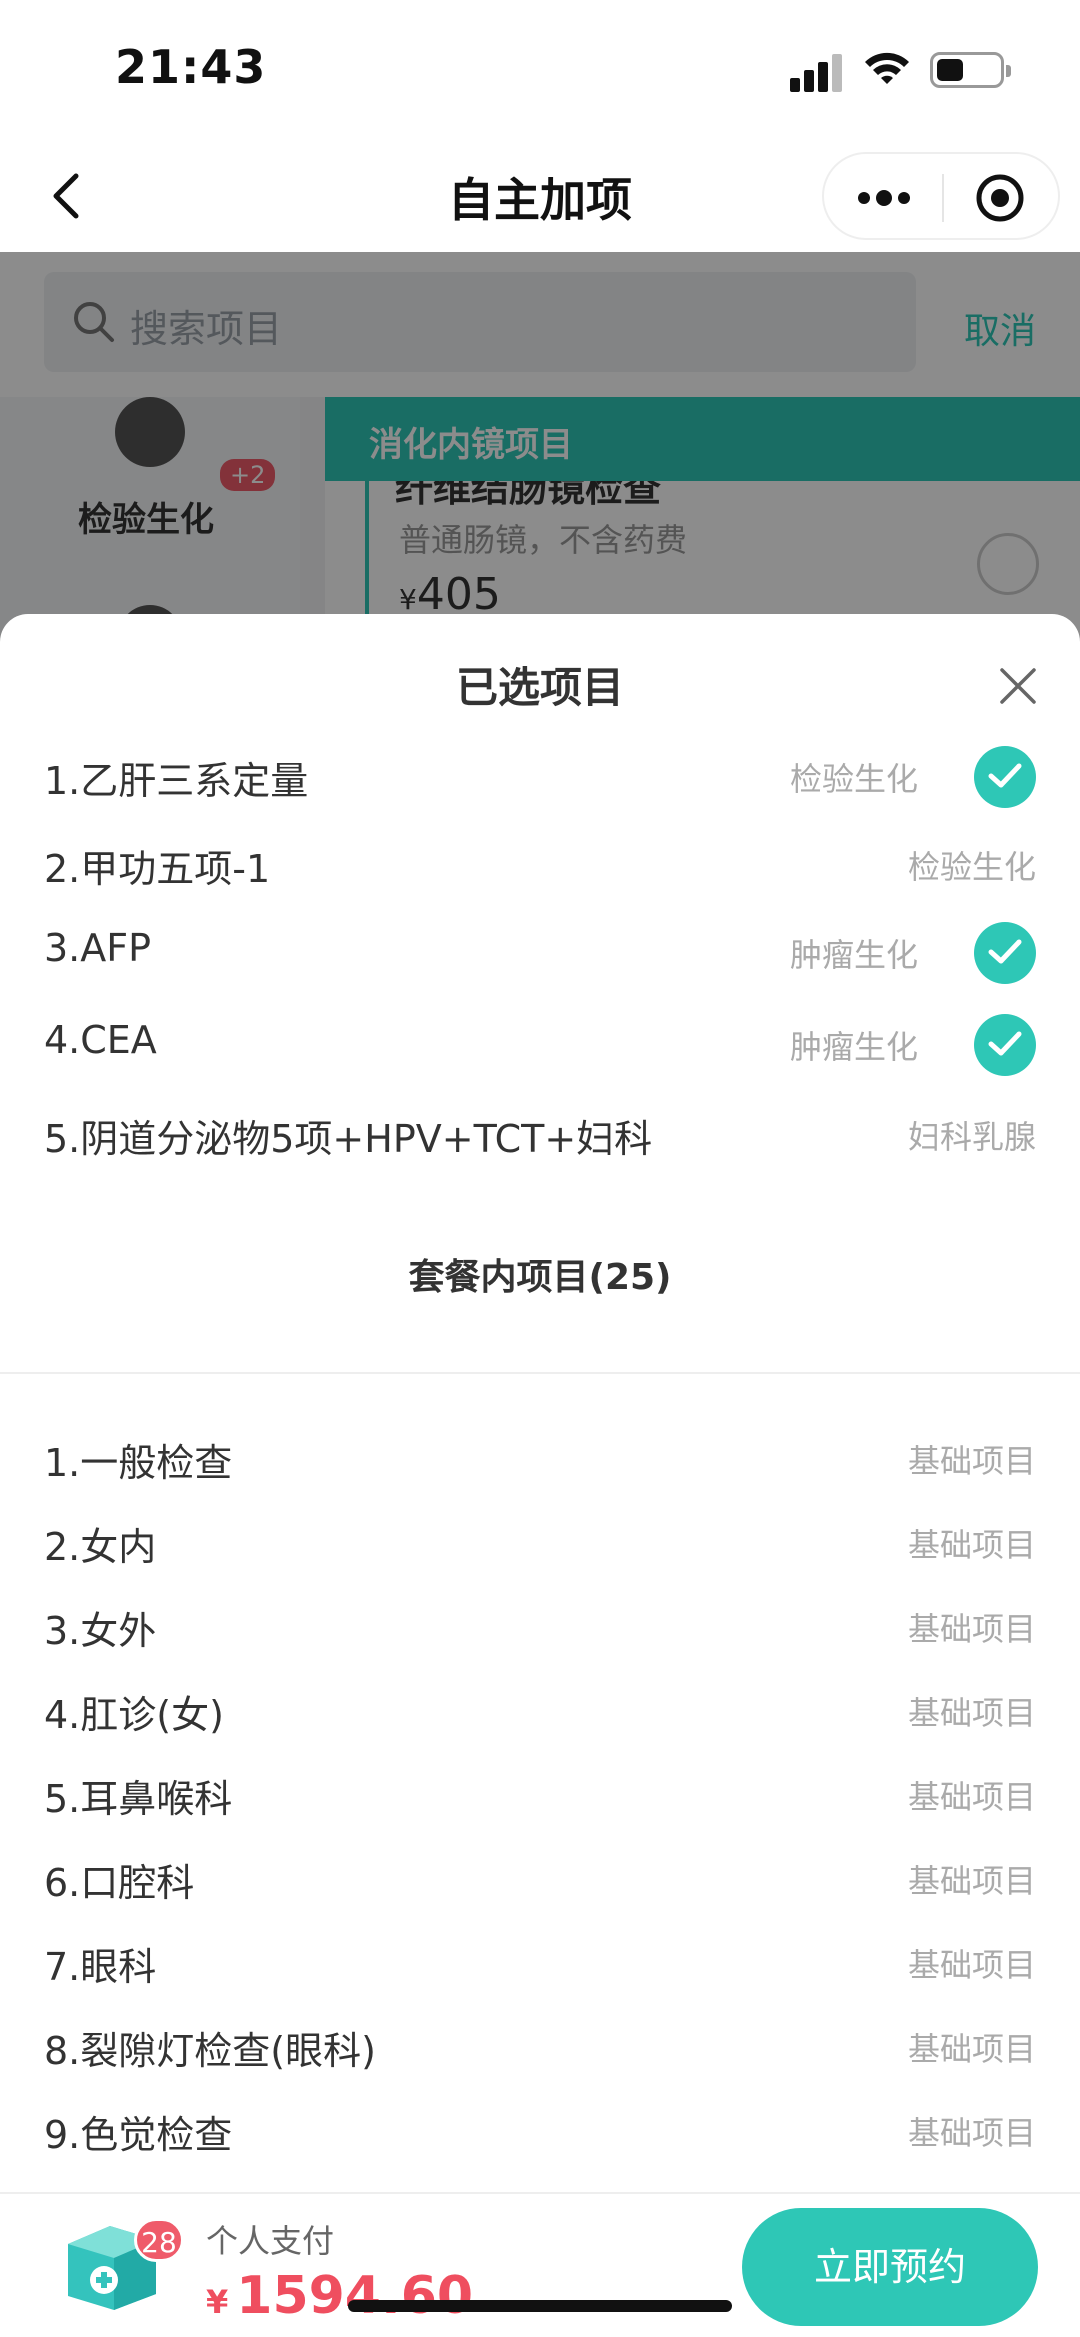  What do you see at coordinates (540, 1043) in the screenshot?
I see `selected-item: 4.CEA 肿瘤生化` at bounding box center [540, 1043].